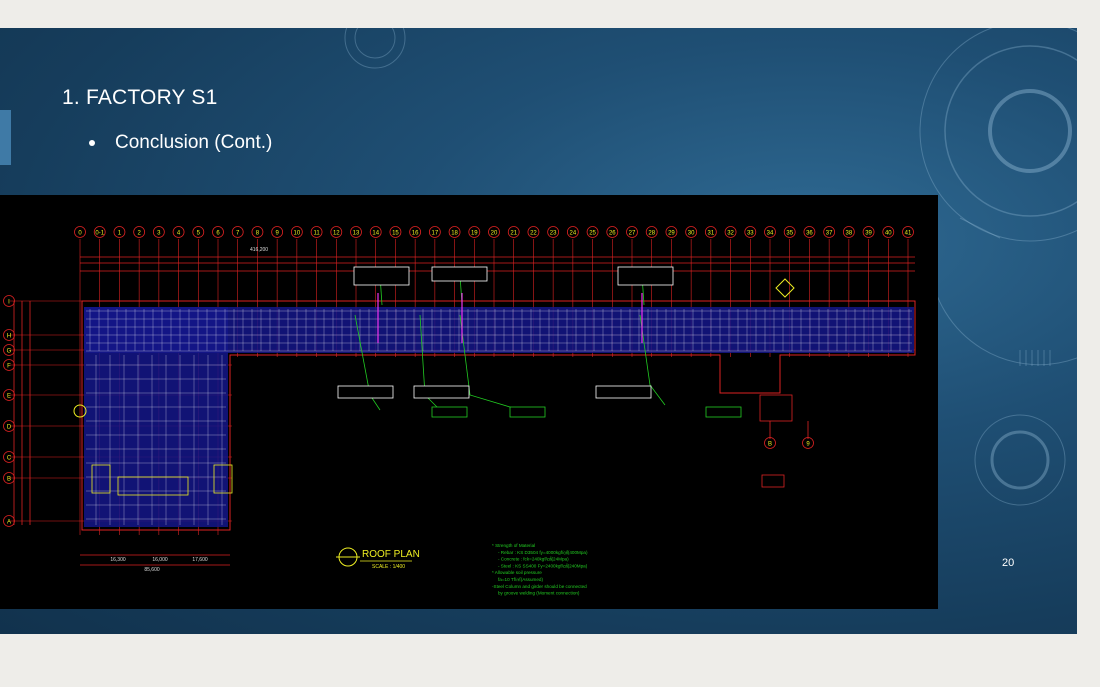  What do you see at coordinates (553, 234) in the screenshot?
I see `grid-column-label: 23` at bounding box center [553, 234].